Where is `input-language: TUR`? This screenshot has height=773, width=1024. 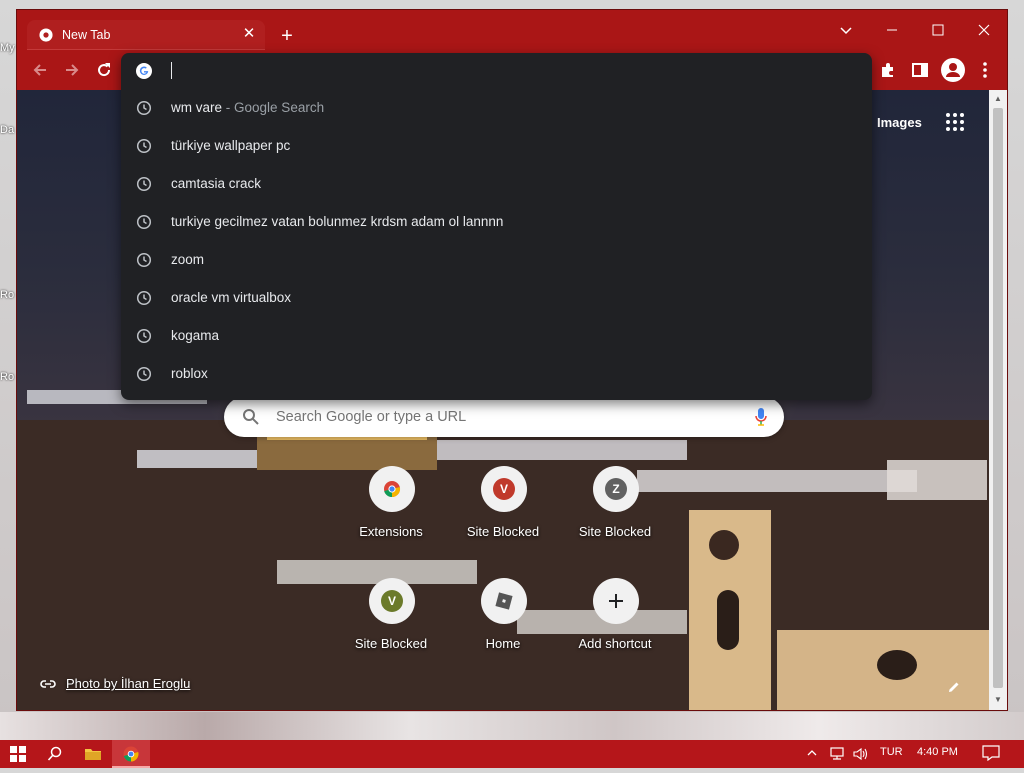
input-language: TUR is located at coordinates (891, 752).